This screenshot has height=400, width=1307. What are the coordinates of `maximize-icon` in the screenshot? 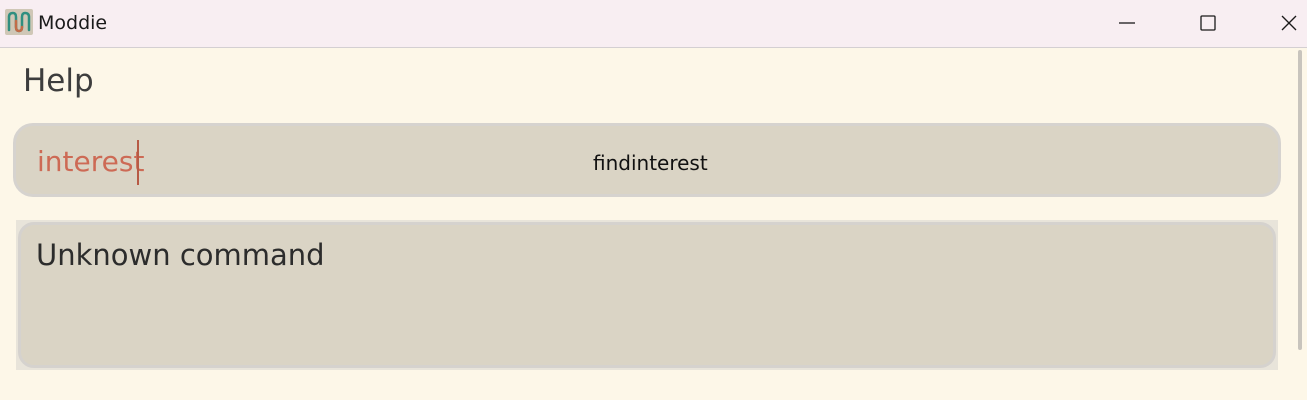 It's located at (1208, 23).